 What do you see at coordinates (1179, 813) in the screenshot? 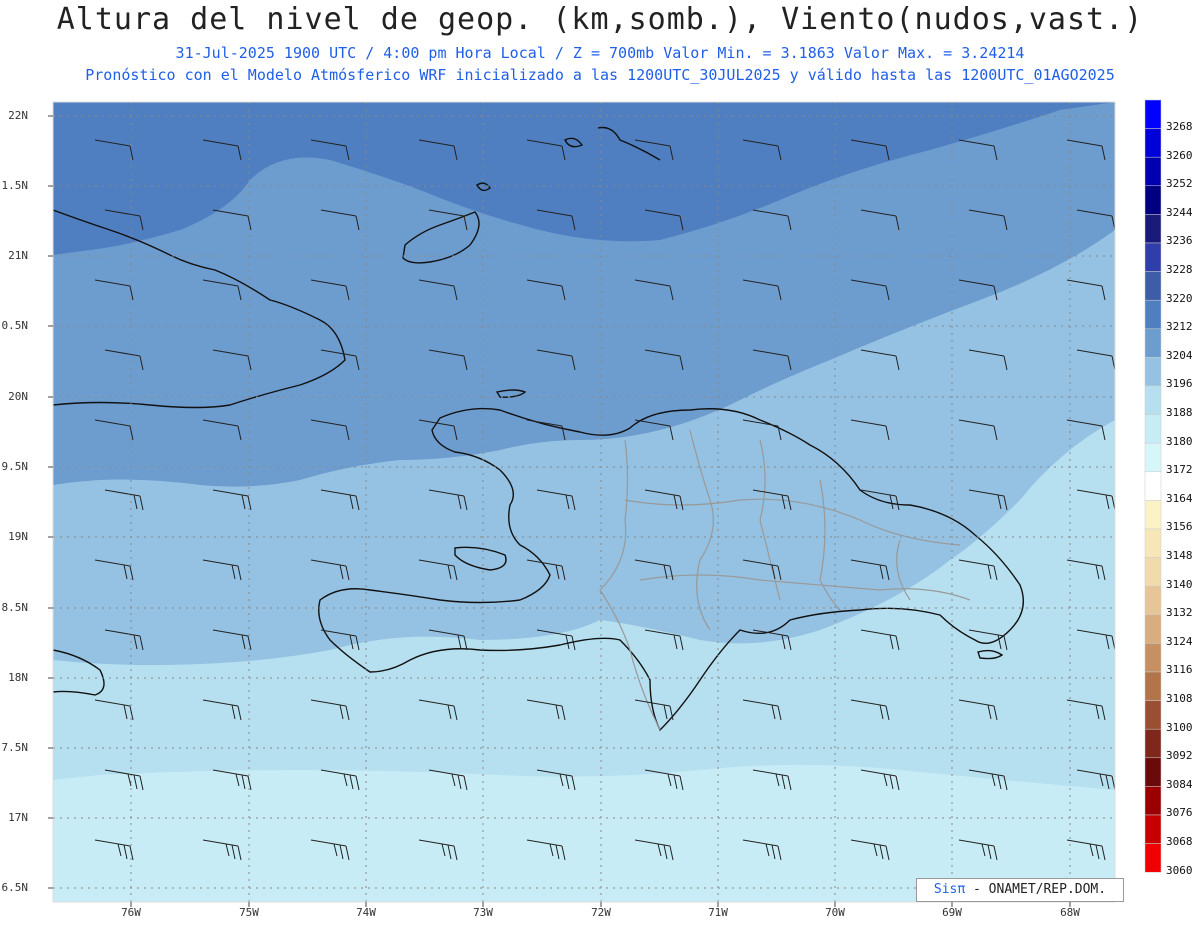
I see `colorbar-label: 3076` at bounding box center [1179, 813].